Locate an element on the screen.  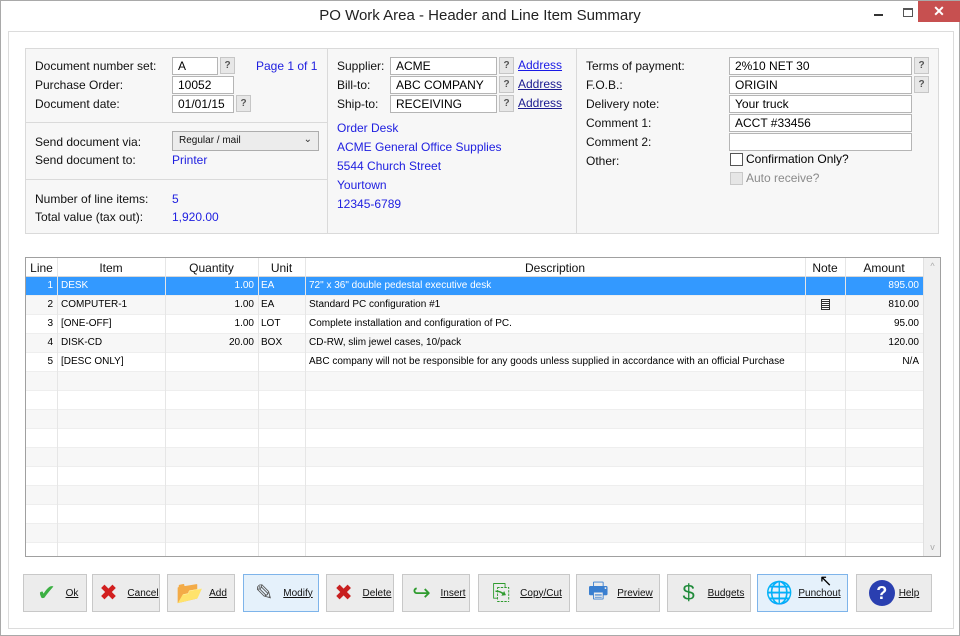
supplier-address-link: Address is located at coordinates (540, 65).